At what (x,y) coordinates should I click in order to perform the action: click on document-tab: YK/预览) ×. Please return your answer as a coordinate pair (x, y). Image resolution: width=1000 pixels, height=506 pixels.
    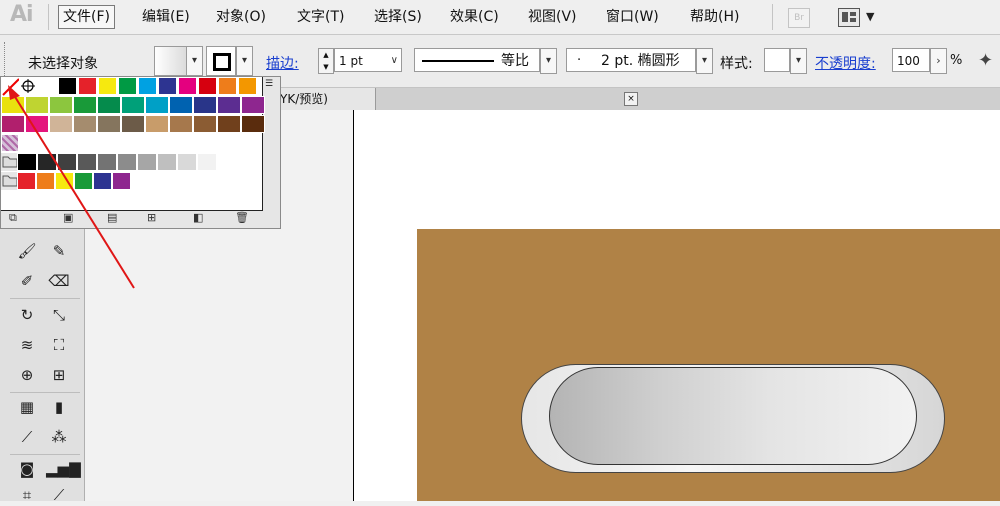
    Looking at the image, I should click on (454, 99).